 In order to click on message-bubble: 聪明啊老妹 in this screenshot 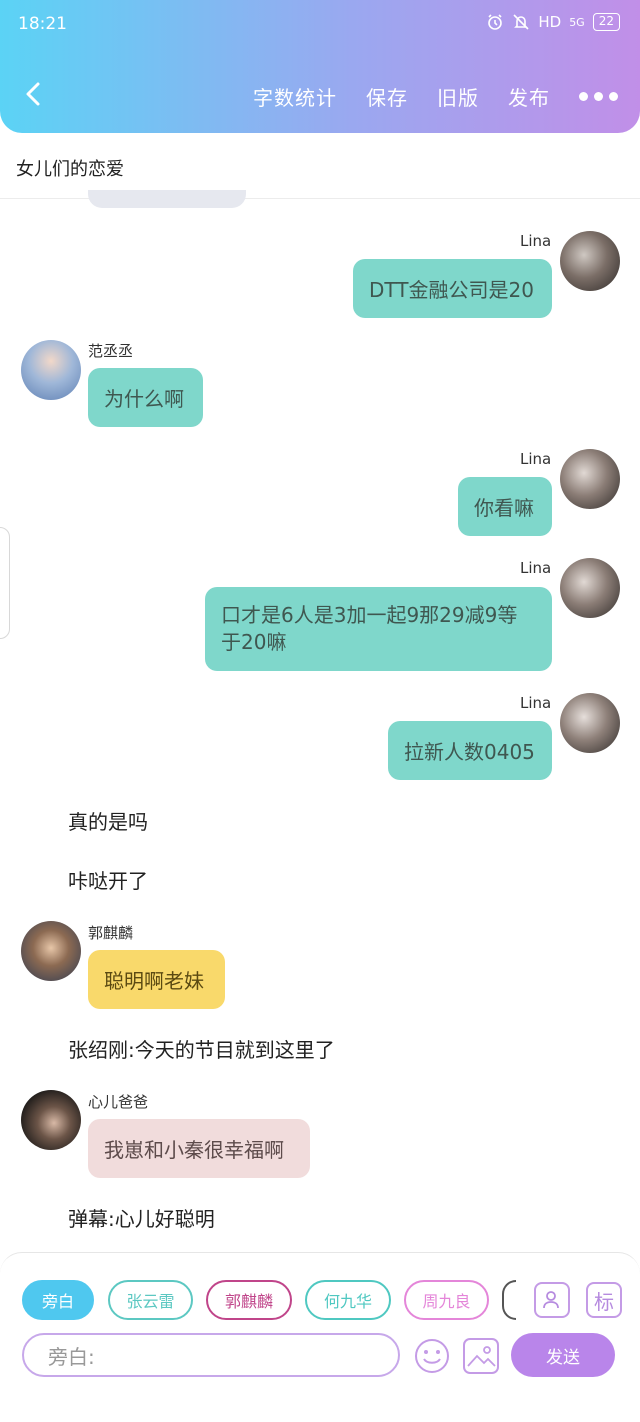, I will do `click(156, 979)`.